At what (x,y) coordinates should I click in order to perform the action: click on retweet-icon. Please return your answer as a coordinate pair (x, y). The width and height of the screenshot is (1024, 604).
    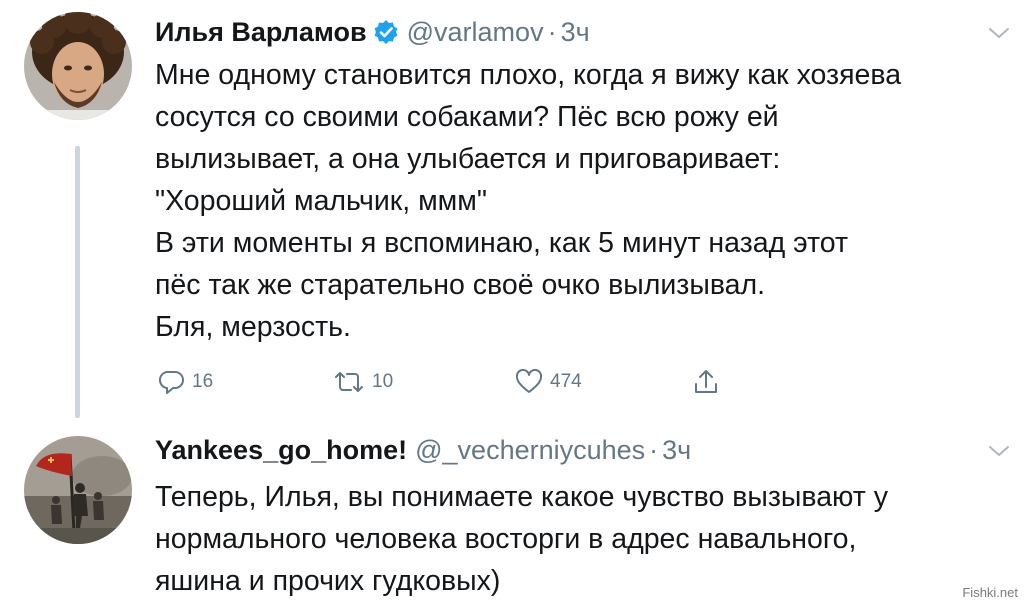
    Looking at the image, I should click on (349, 382).